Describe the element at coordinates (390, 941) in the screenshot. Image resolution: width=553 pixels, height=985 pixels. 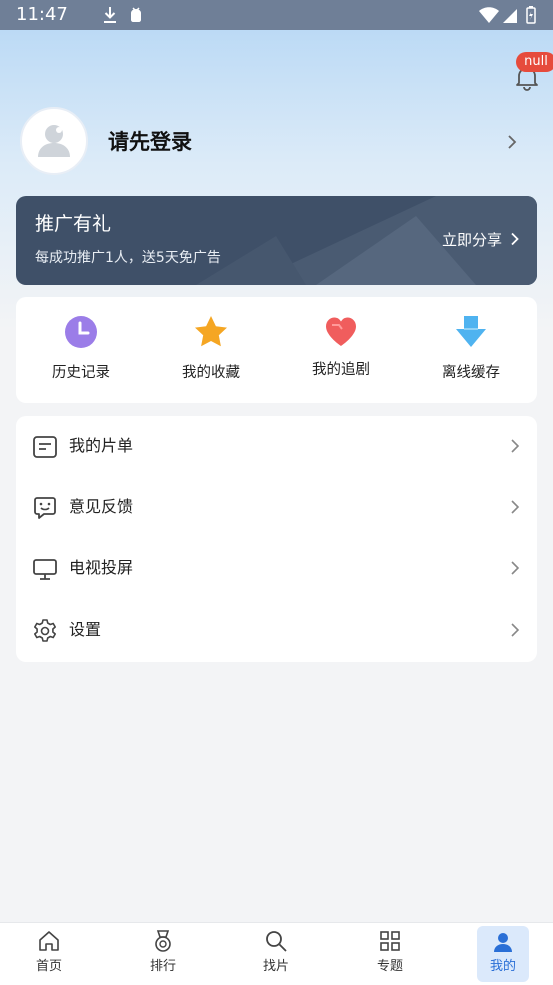
I see `grid-icon` at that location.